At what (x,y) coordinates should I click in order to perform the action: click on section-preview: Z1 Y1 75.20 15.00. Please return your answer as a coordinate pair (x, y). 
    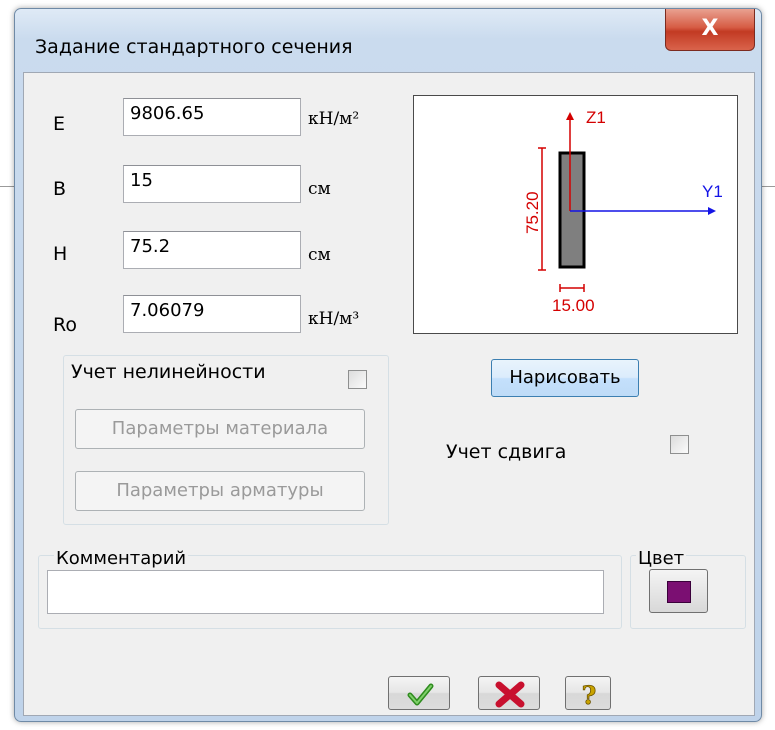
    Looking at the image, I should click on (575, 214).